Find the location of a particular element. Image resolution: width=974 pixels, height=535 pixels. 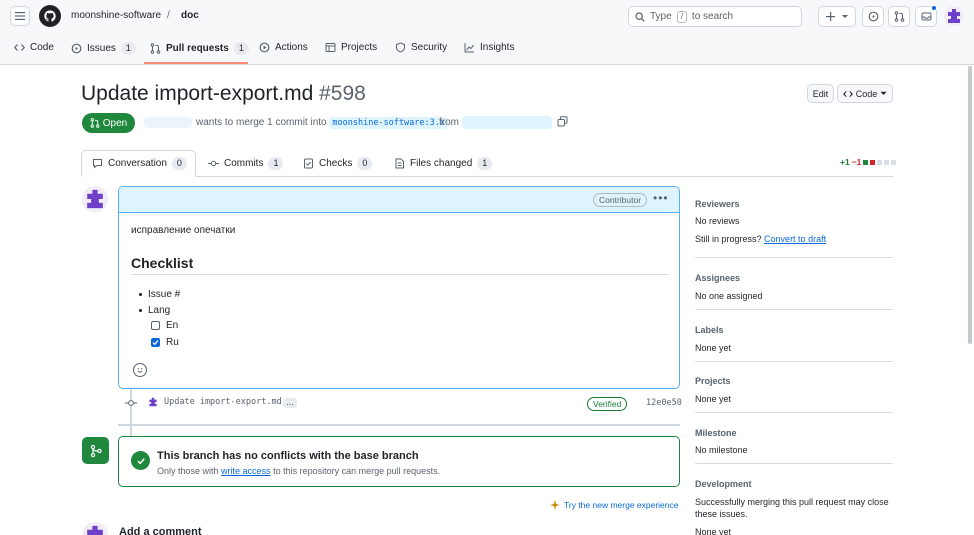

comment-text: исправление опечатки is located at coordinates (183, 230).